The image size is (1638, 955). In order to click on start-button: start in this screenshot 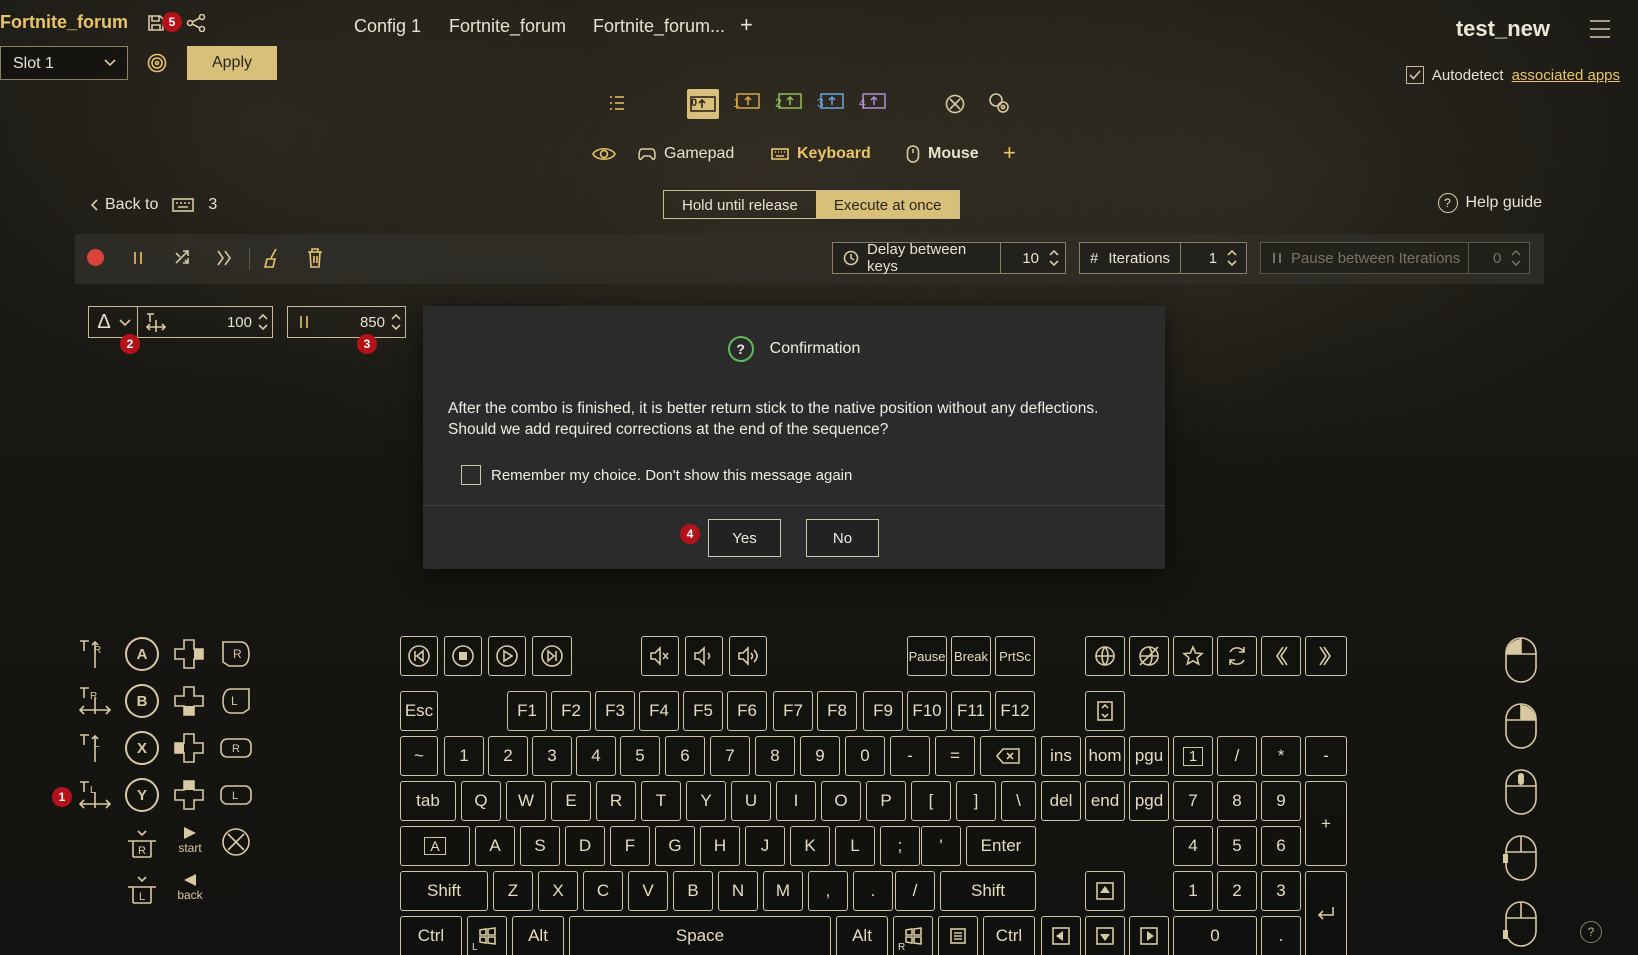, I will do `click(190, 840)`.